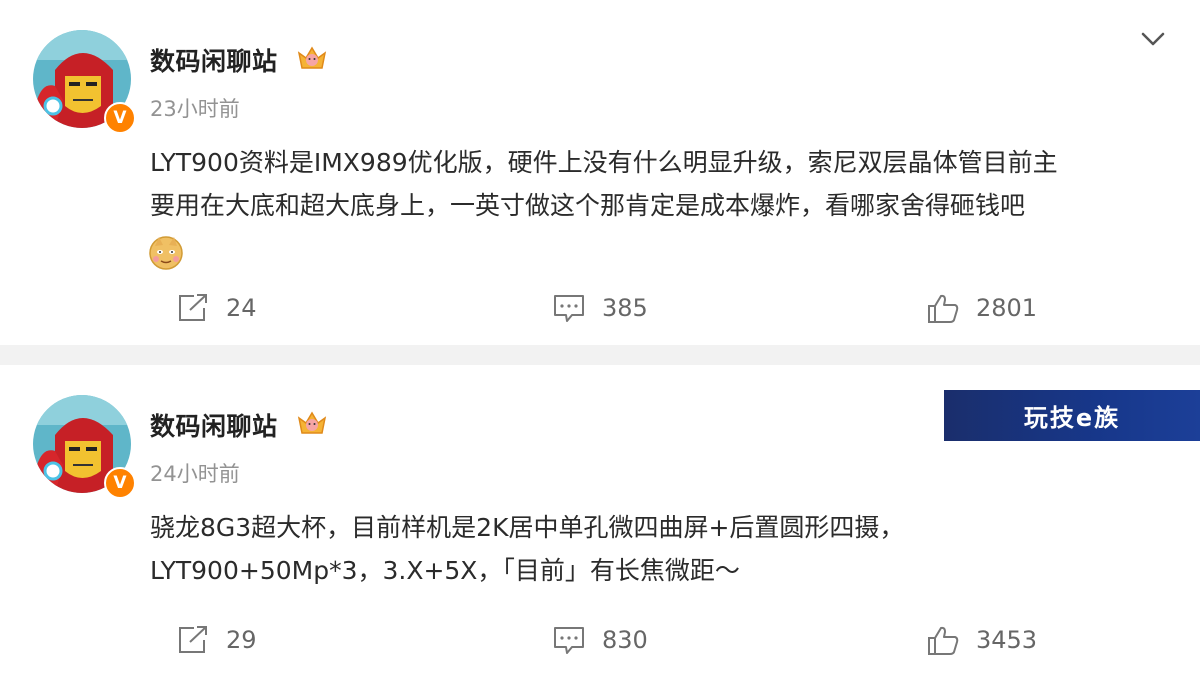 The image size is (1200, 681). What do you see at coordinates (166, 253) in the screenshot?
I see `doge-emoji` at bounding box center [166, 253].